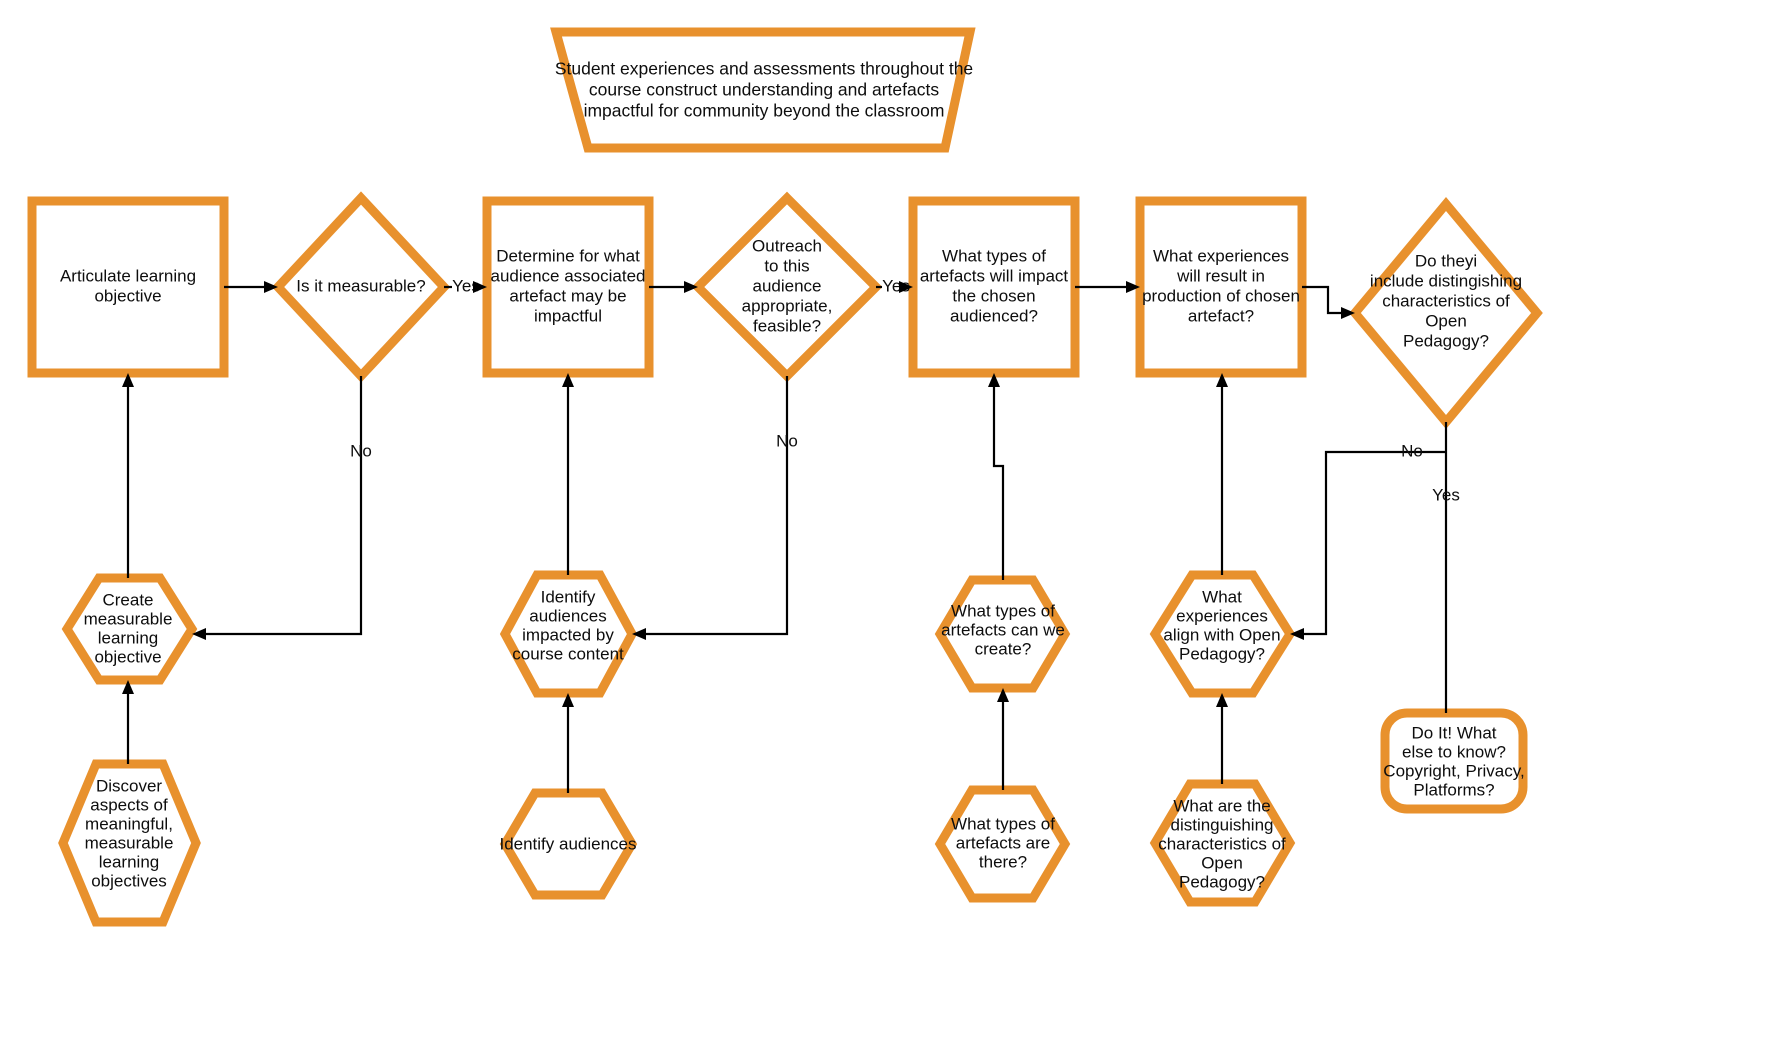  I want to click on artefacts-are-there-line-2: there?, so click(1003, 861).